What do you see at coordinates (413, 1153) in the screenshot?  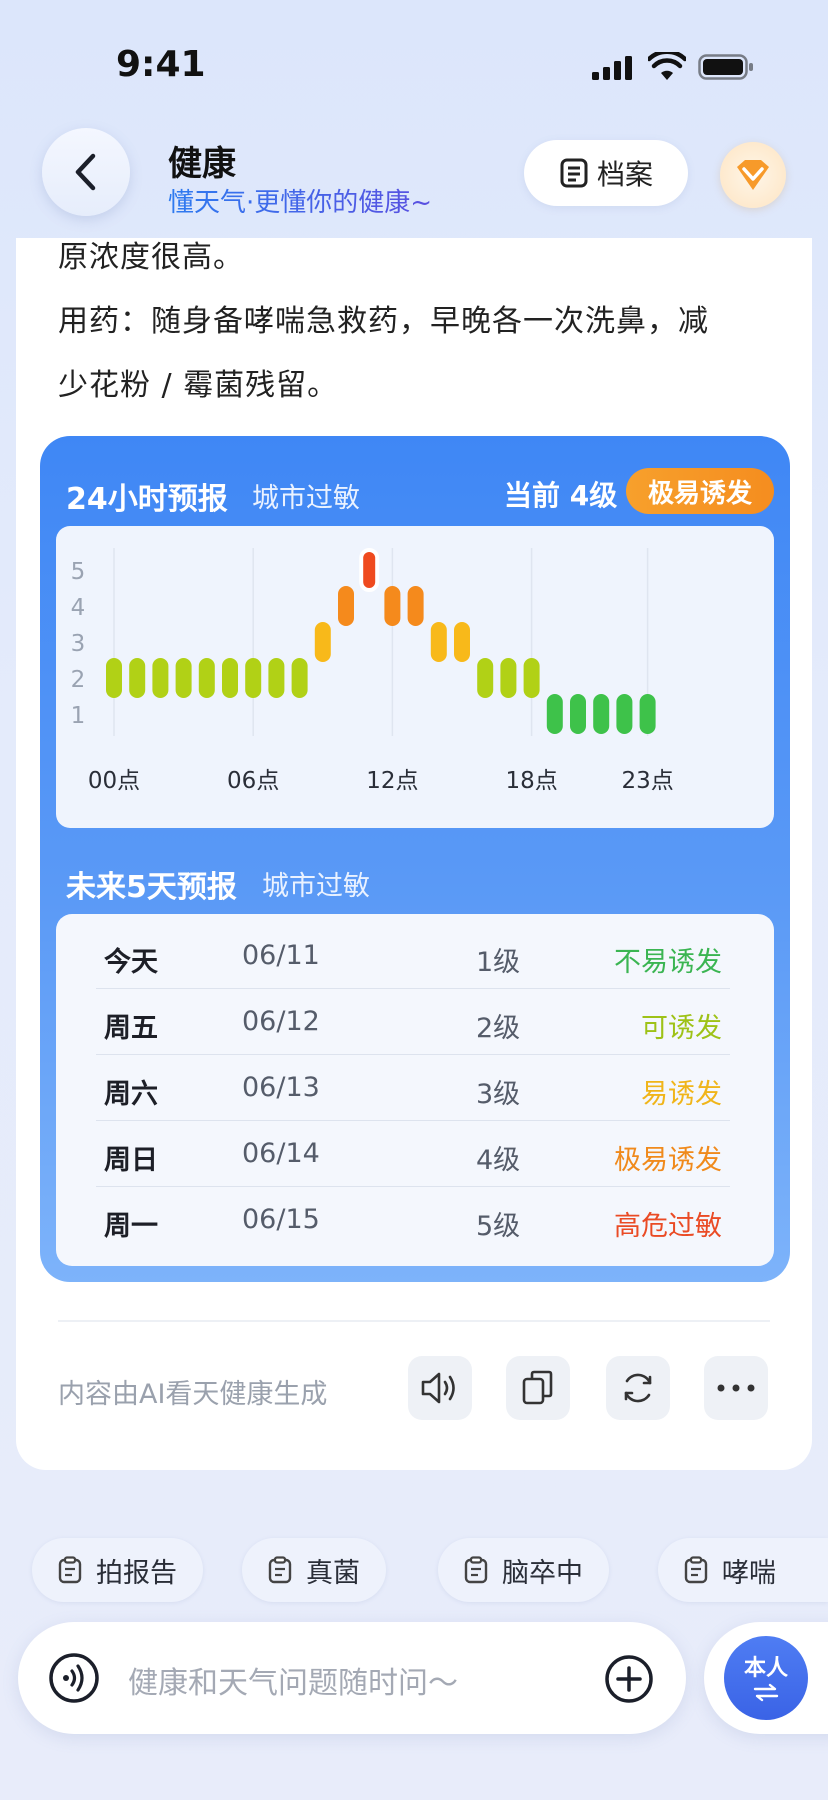 I see `daily-row: 周日 06/14 4级 极易诱发` at bounding box center [413, 1153].